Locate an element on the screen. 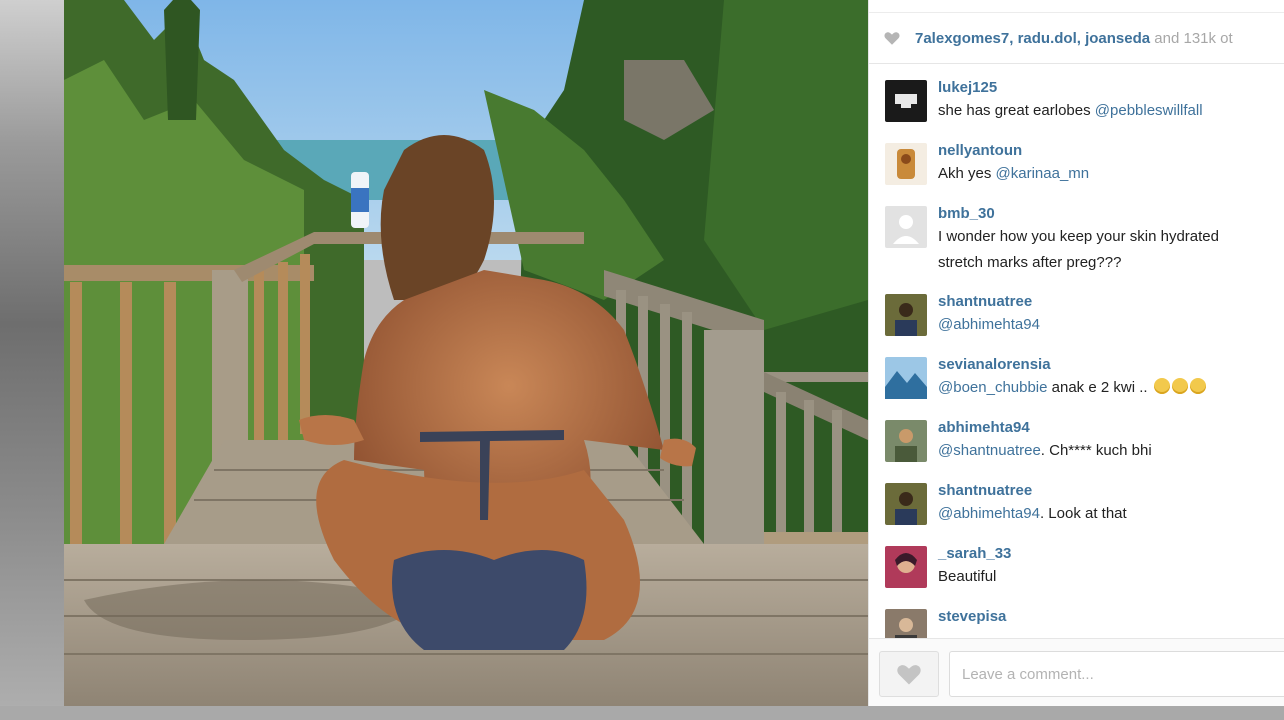 Image resolution: width=1284 pixels, height=720 pixels. comment-username: bmb_30 is located at coordinates (1111, 214).